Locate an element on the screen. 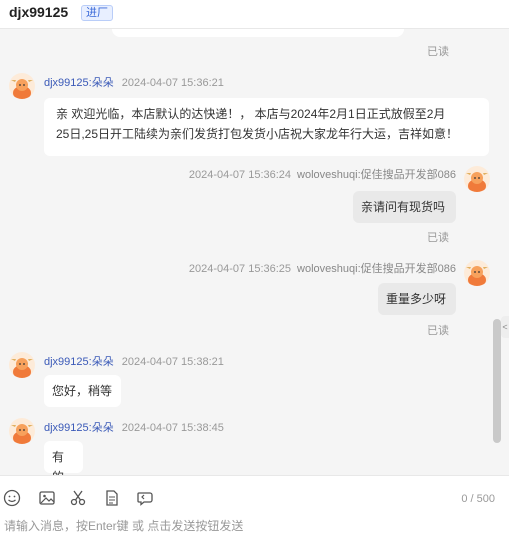 This screenshot has width=509, height=539. document-icon is located at coordinates (112, 498).